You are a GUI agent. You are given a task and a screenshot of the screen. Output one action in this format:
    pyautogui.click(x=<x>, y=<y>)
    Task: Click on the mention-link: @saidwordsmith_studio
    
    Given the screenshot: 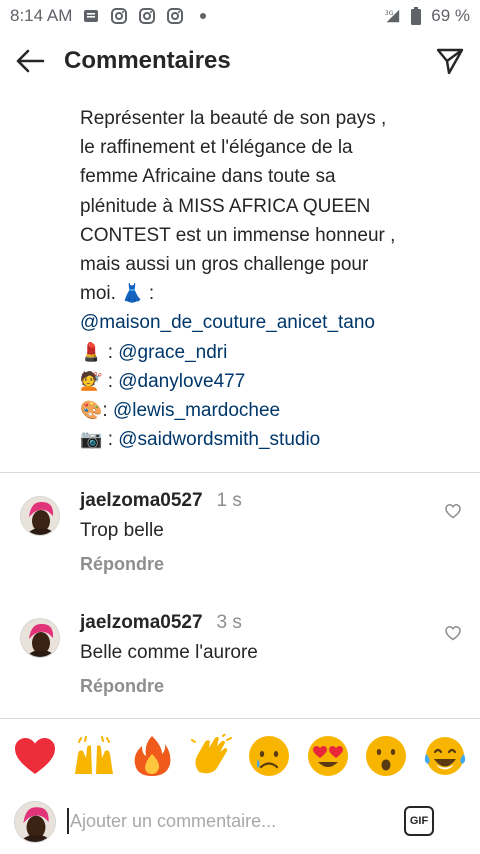 What is the action you would take?
    pyautogui.click(x=219, y=439)
    